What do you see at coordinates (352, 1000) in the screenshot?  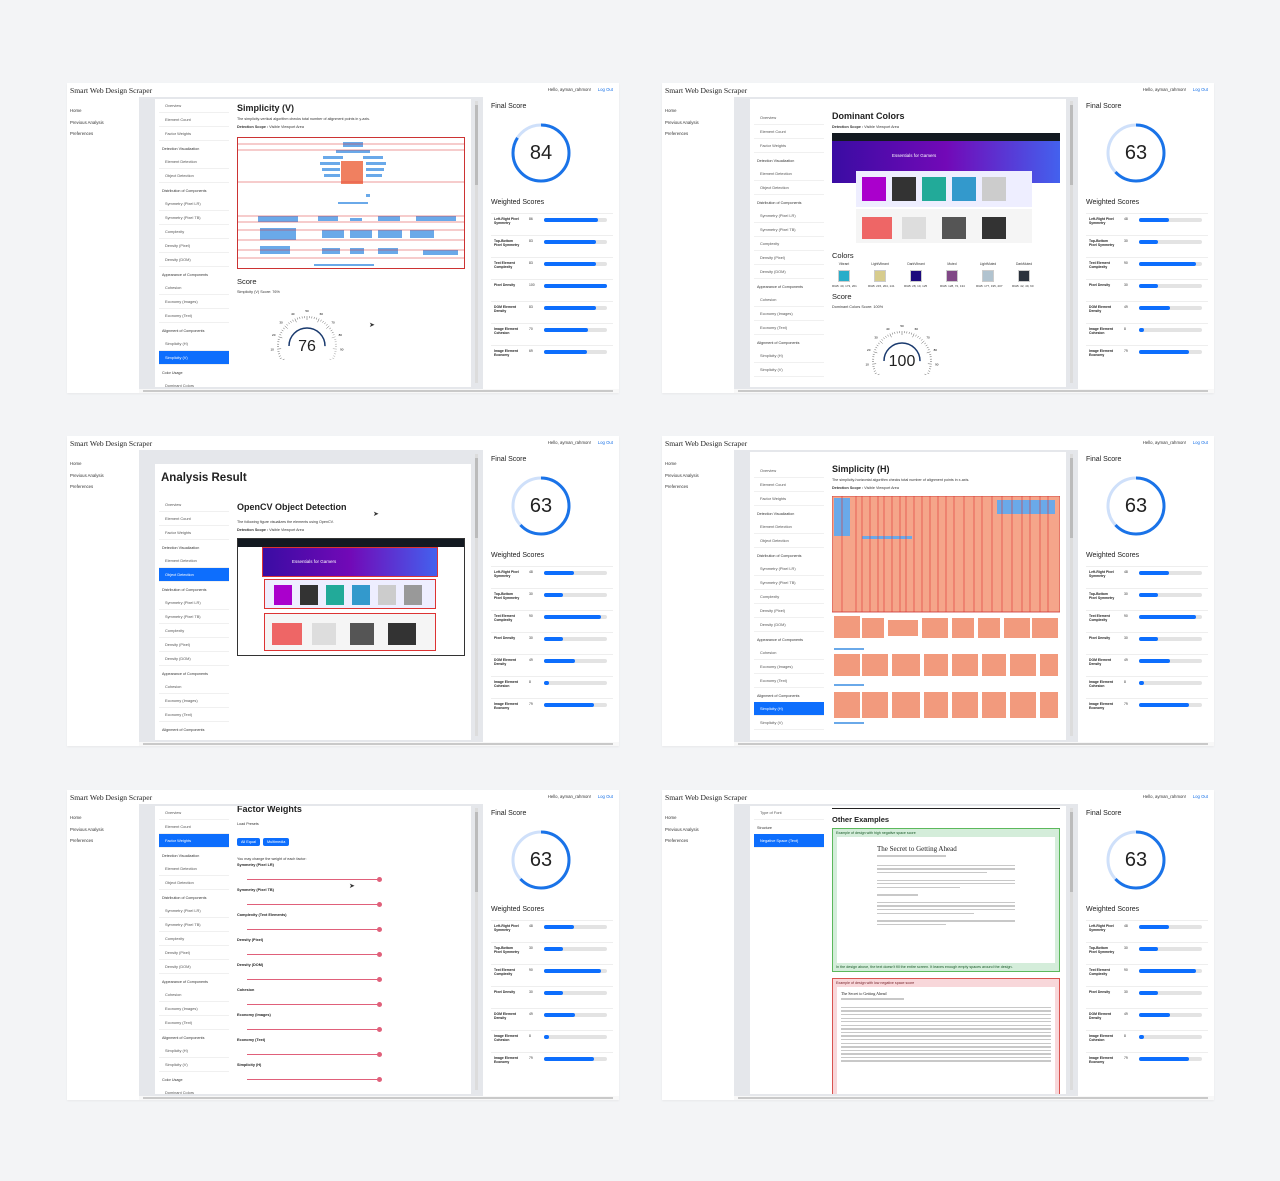 I see `weight-slider: Cohesion` at bounding box center [352, 1000].